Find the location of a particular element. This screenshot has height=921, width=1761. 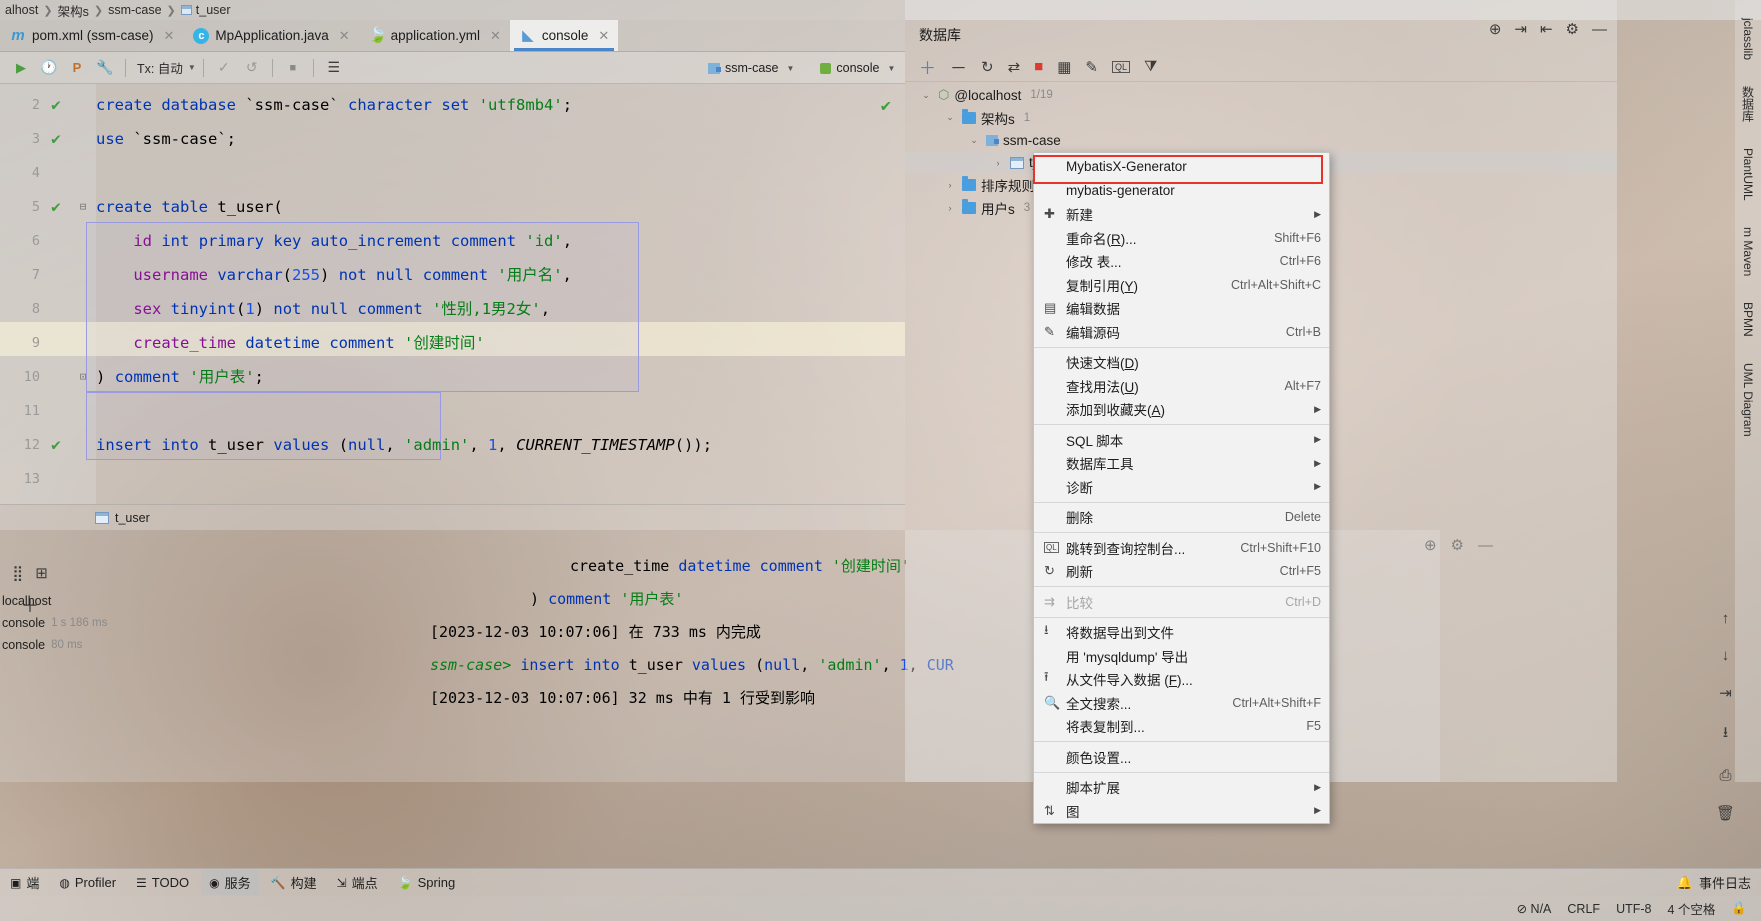

table-icon: ▦ is located at coordinates (1064, 67).